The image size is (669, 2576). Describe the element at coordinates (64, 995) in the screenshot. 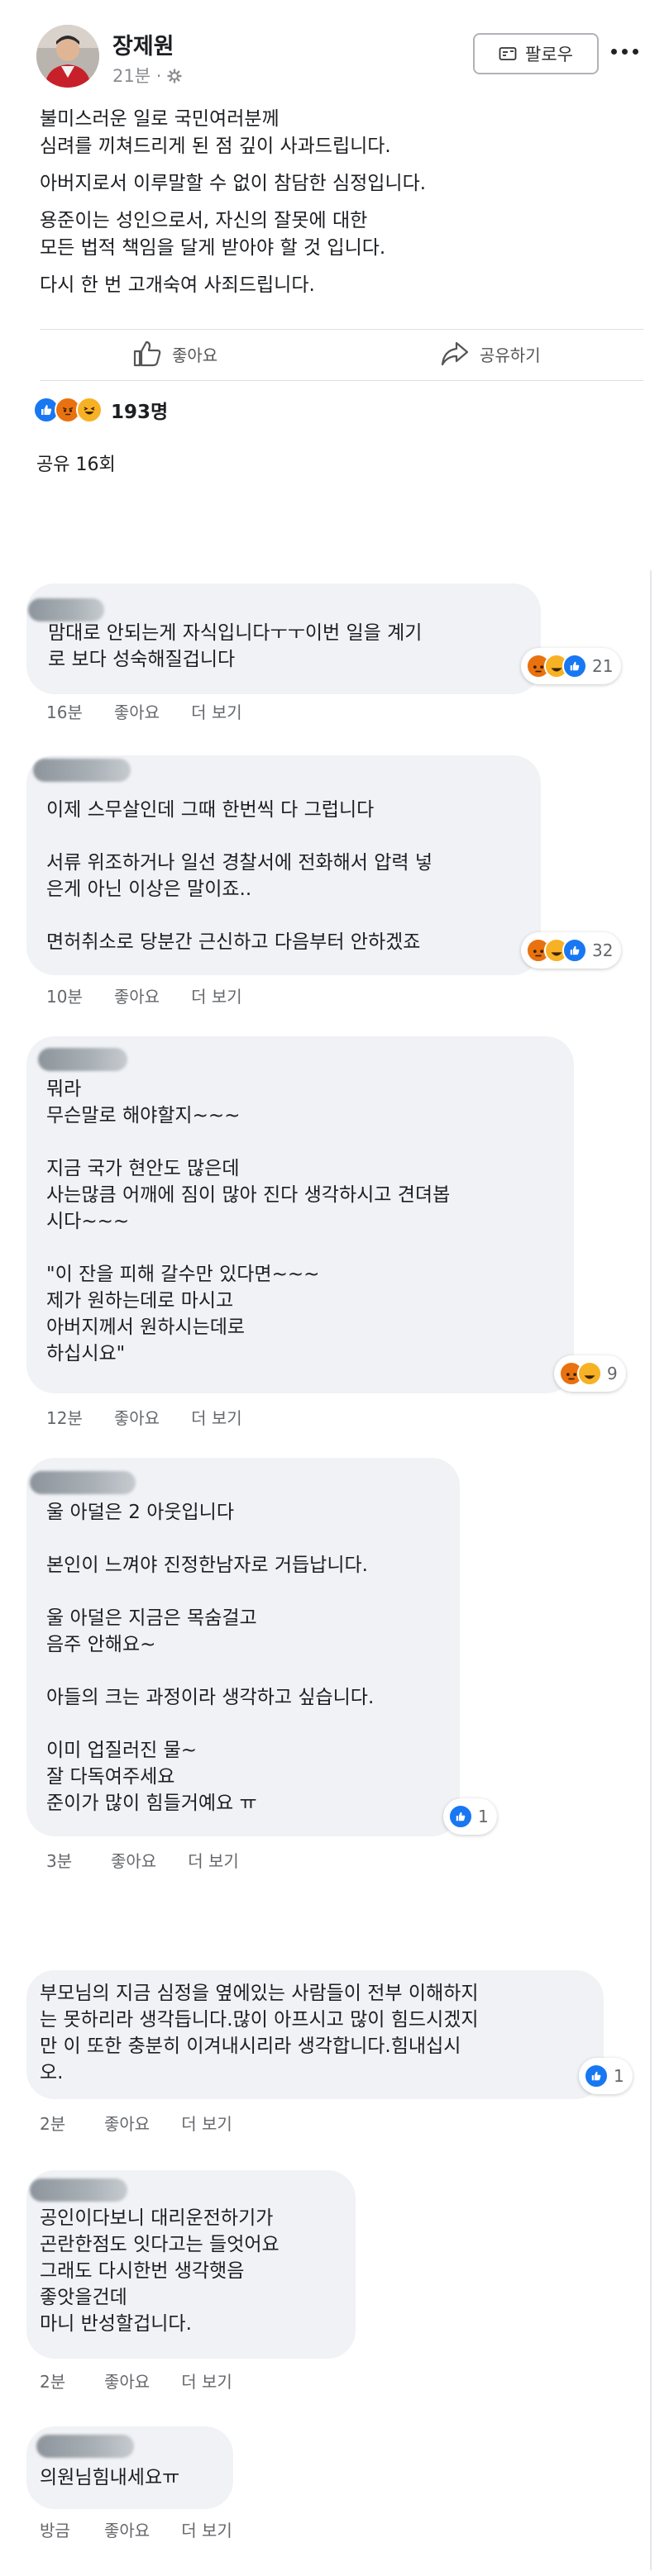

I see `comment-age: 10분` at that location.